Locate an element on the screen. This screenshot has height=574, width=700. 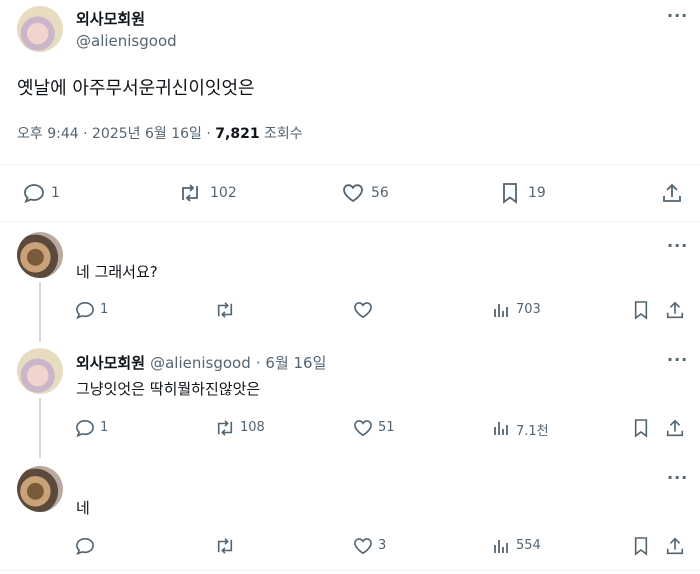
post-text: 옛날에 아주무서운귀신이잇엇은 is located at coordinates (136, 88).